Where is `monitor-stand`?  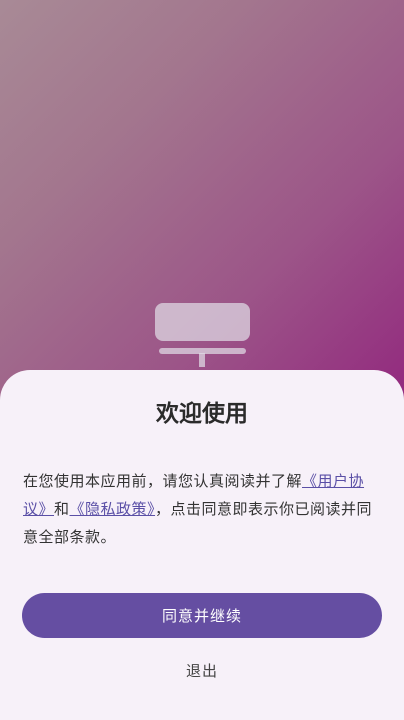
monitor-stand is located at coordinates (202, 360).